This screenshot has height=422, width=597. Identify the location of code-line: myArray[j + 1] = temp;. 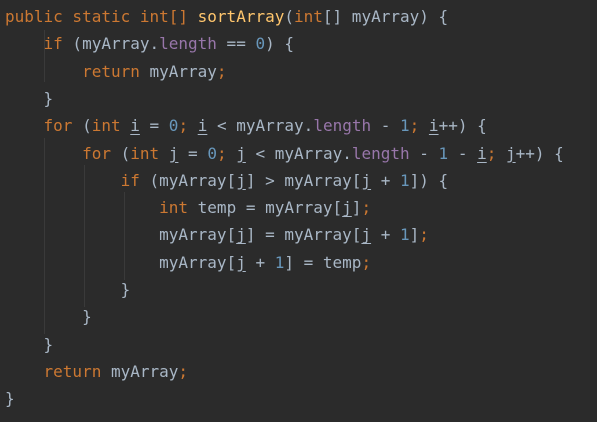
(188, 262).